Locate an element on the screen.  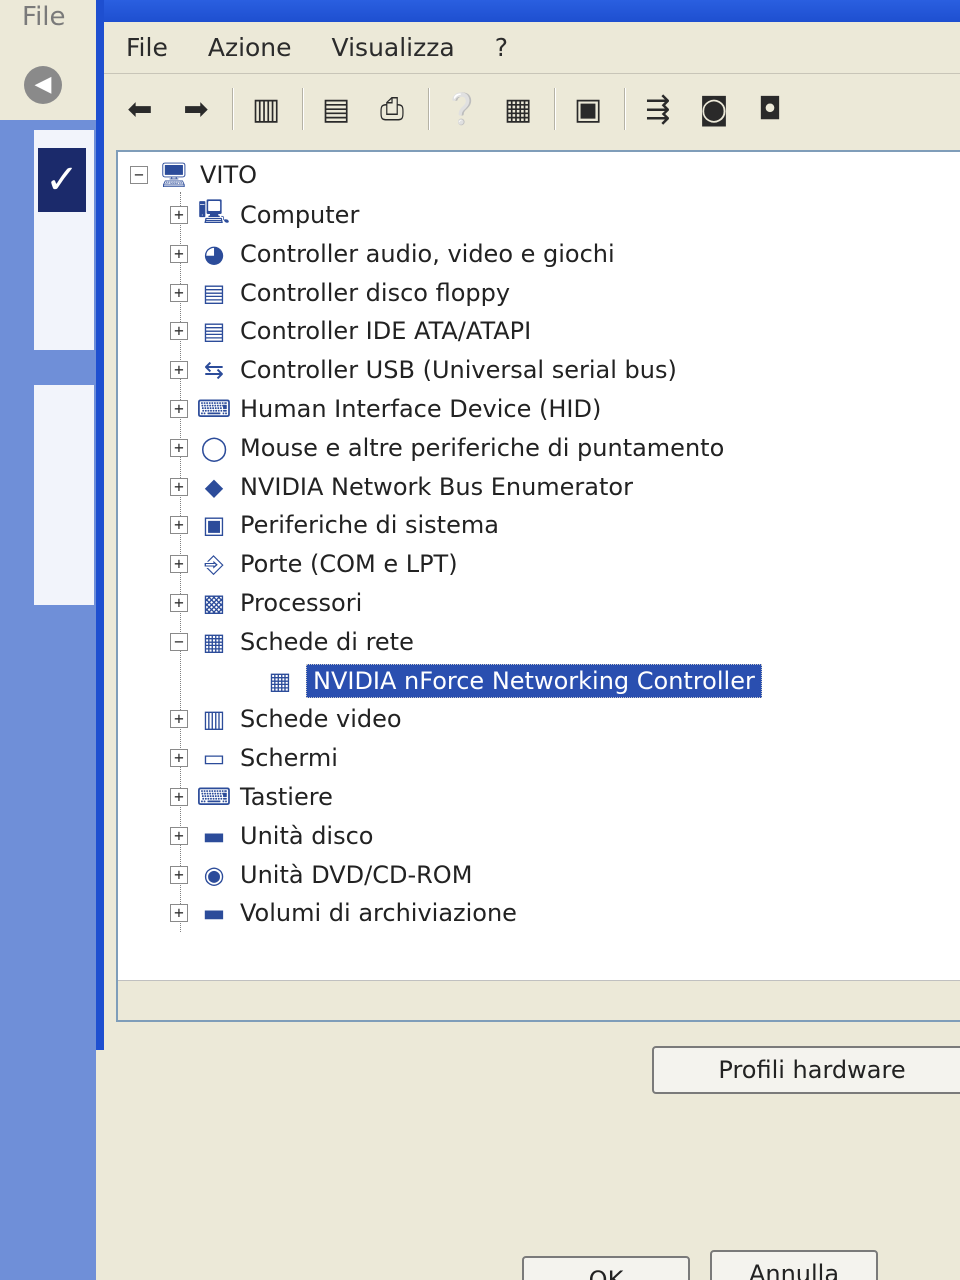
network-adapter-icon: ▦ is located at coordinates (214, 641).